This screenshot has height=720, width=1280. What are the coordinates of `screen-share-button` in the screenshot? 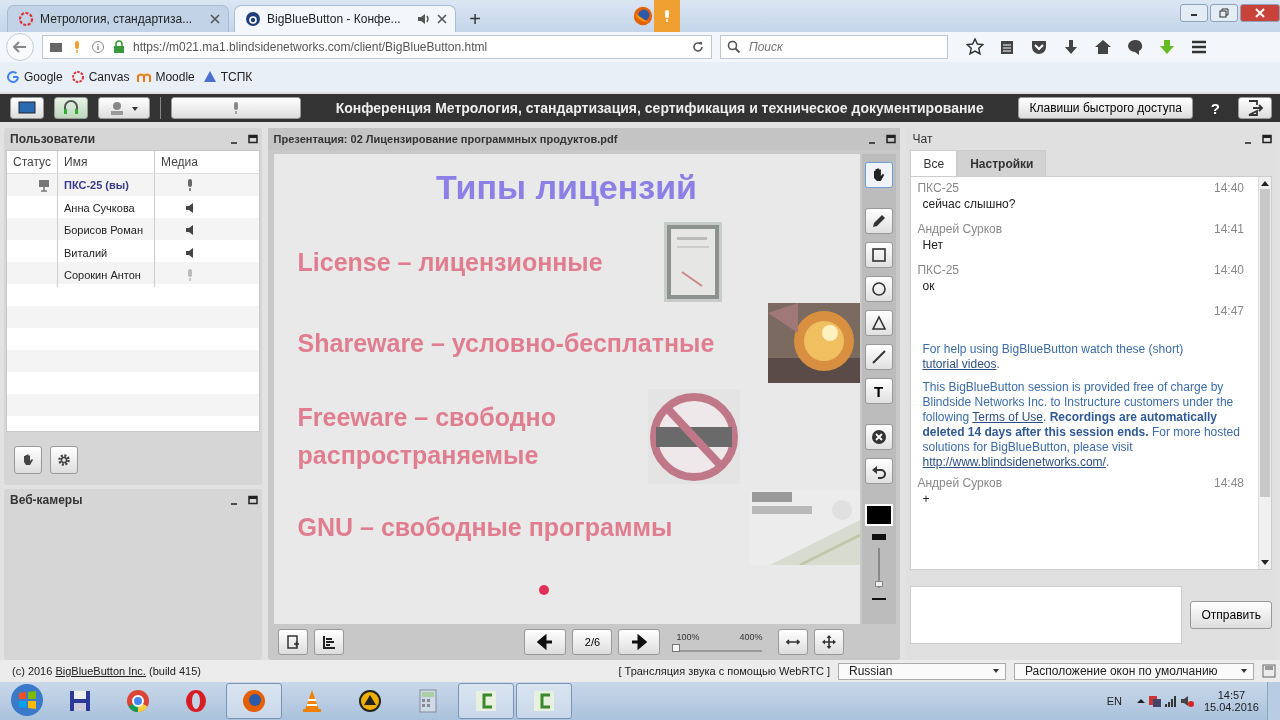 It's located at (27, 108).